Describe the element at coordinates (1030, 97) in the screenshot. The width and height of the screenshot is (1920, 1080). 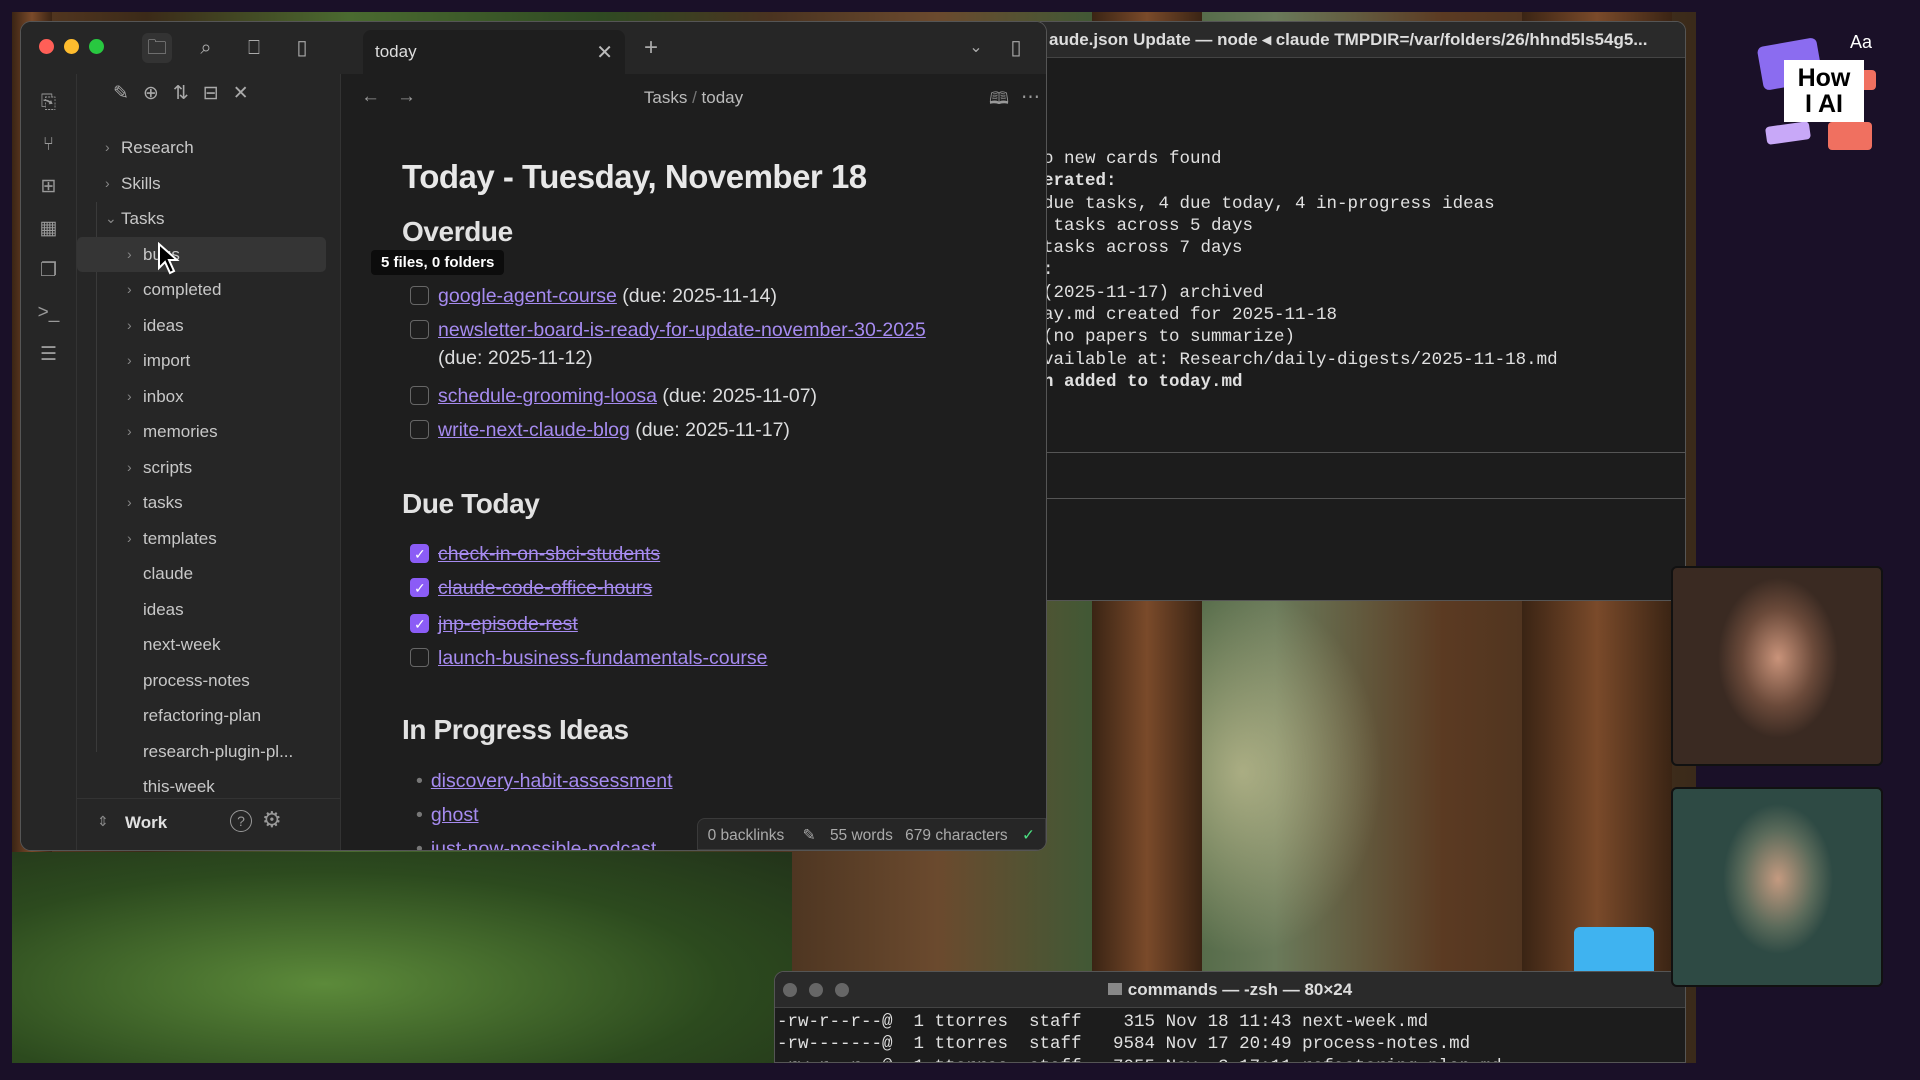
I see `more-options-icon: ⋯` at that location.